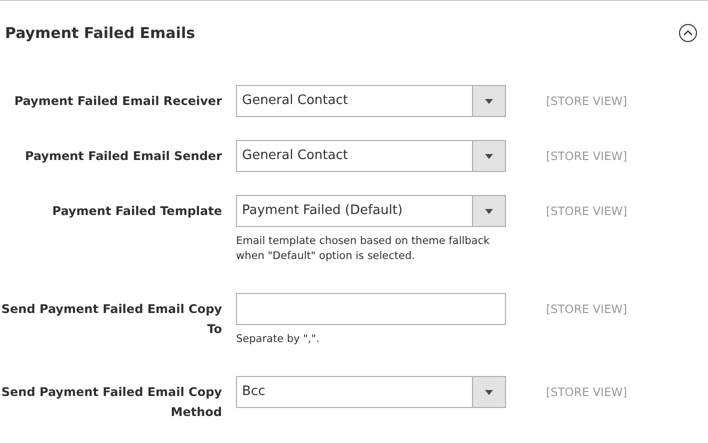 The image size is (708, 443). I want to click on field-label: Payment Failed Email Sender, so click(123, 156).